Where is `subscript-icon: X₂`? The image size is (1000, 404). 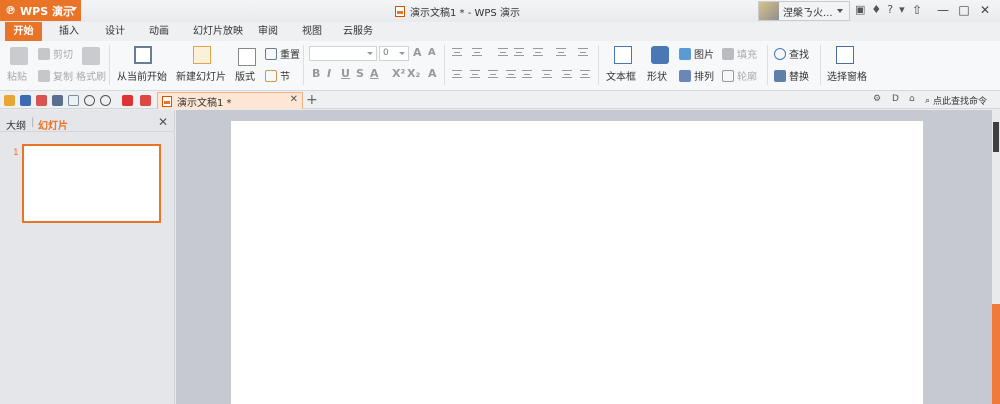
subscript-icon: X₂ is located at coordinates (413, 73).